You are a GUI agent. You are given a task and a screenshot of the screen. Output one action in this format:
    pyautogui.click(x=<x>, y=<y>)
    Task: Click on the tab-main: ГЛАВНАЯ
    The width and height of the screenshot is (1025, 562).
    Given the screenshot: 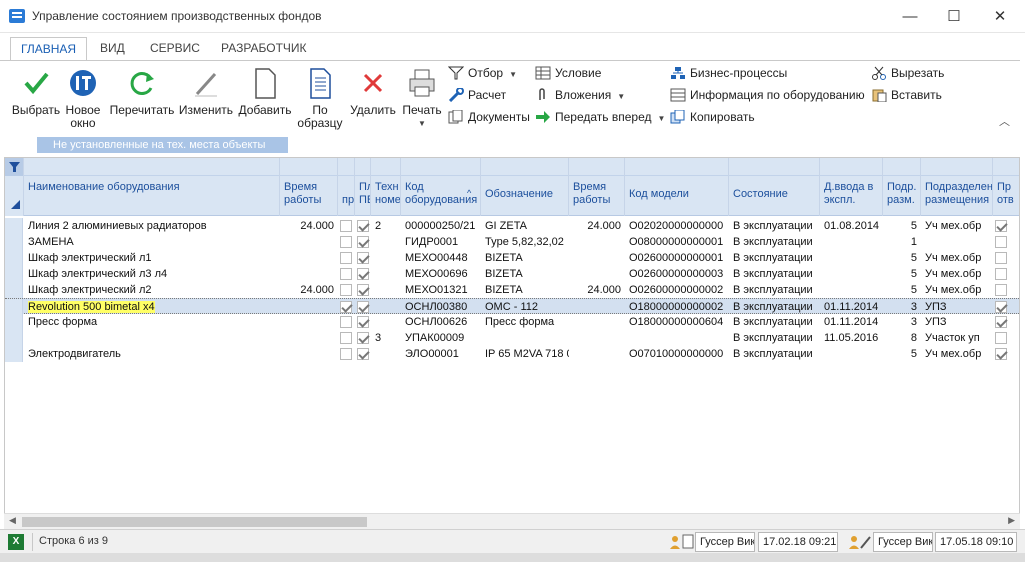 What is the action you would take?
    pyautogui.click(x=49, y=49)
    